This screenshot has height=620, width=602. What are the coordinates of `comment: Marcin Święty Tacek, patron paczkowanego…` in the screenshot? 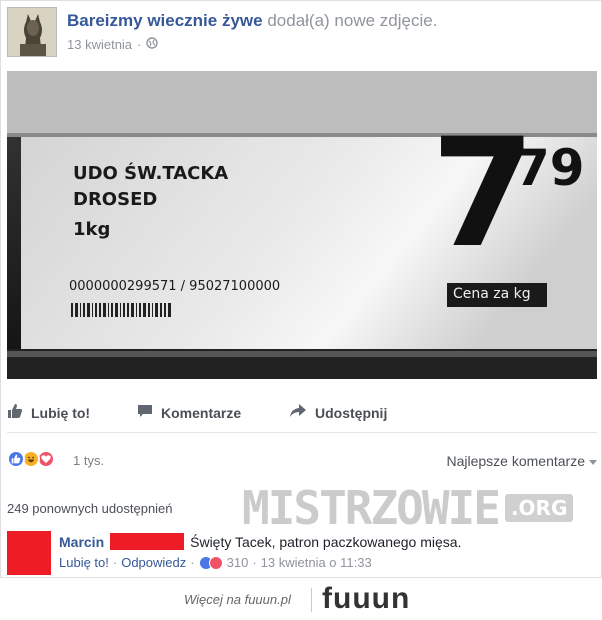 It's located at (302, 551).